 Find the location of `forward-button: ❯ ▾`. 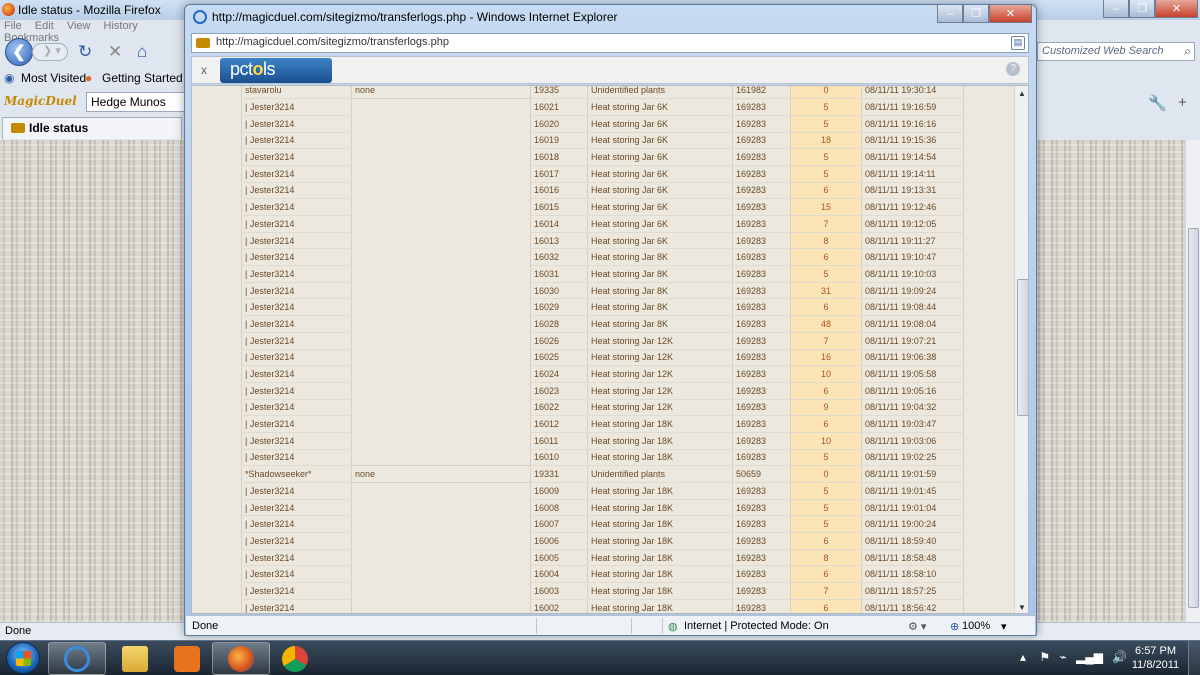

forward-button: ❯ ▾ is located at coordinates (50, 52).